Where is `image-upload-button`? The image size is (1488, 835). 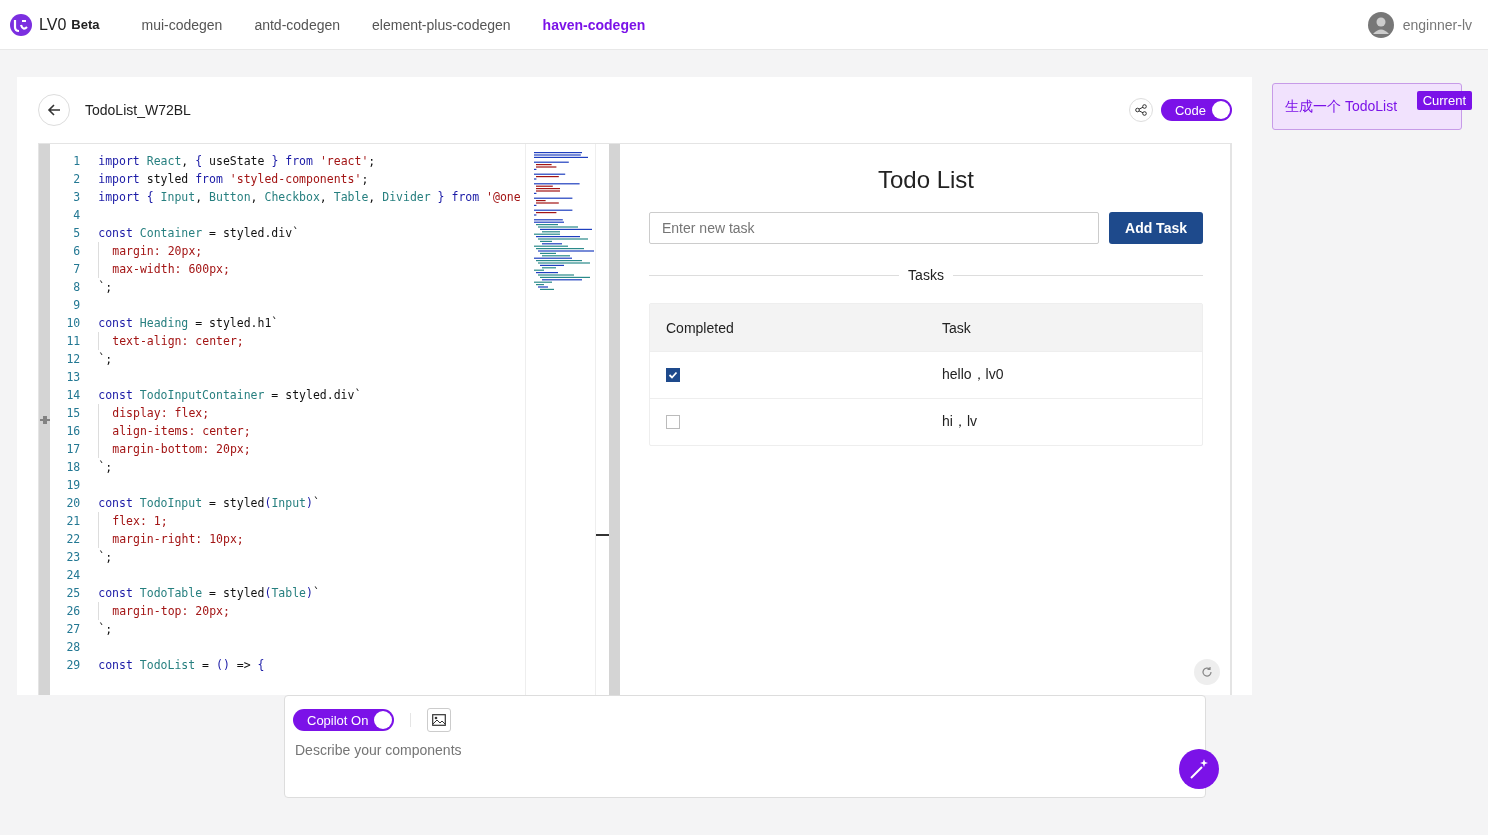
image-upload-button is located at coordinates (439, 720).